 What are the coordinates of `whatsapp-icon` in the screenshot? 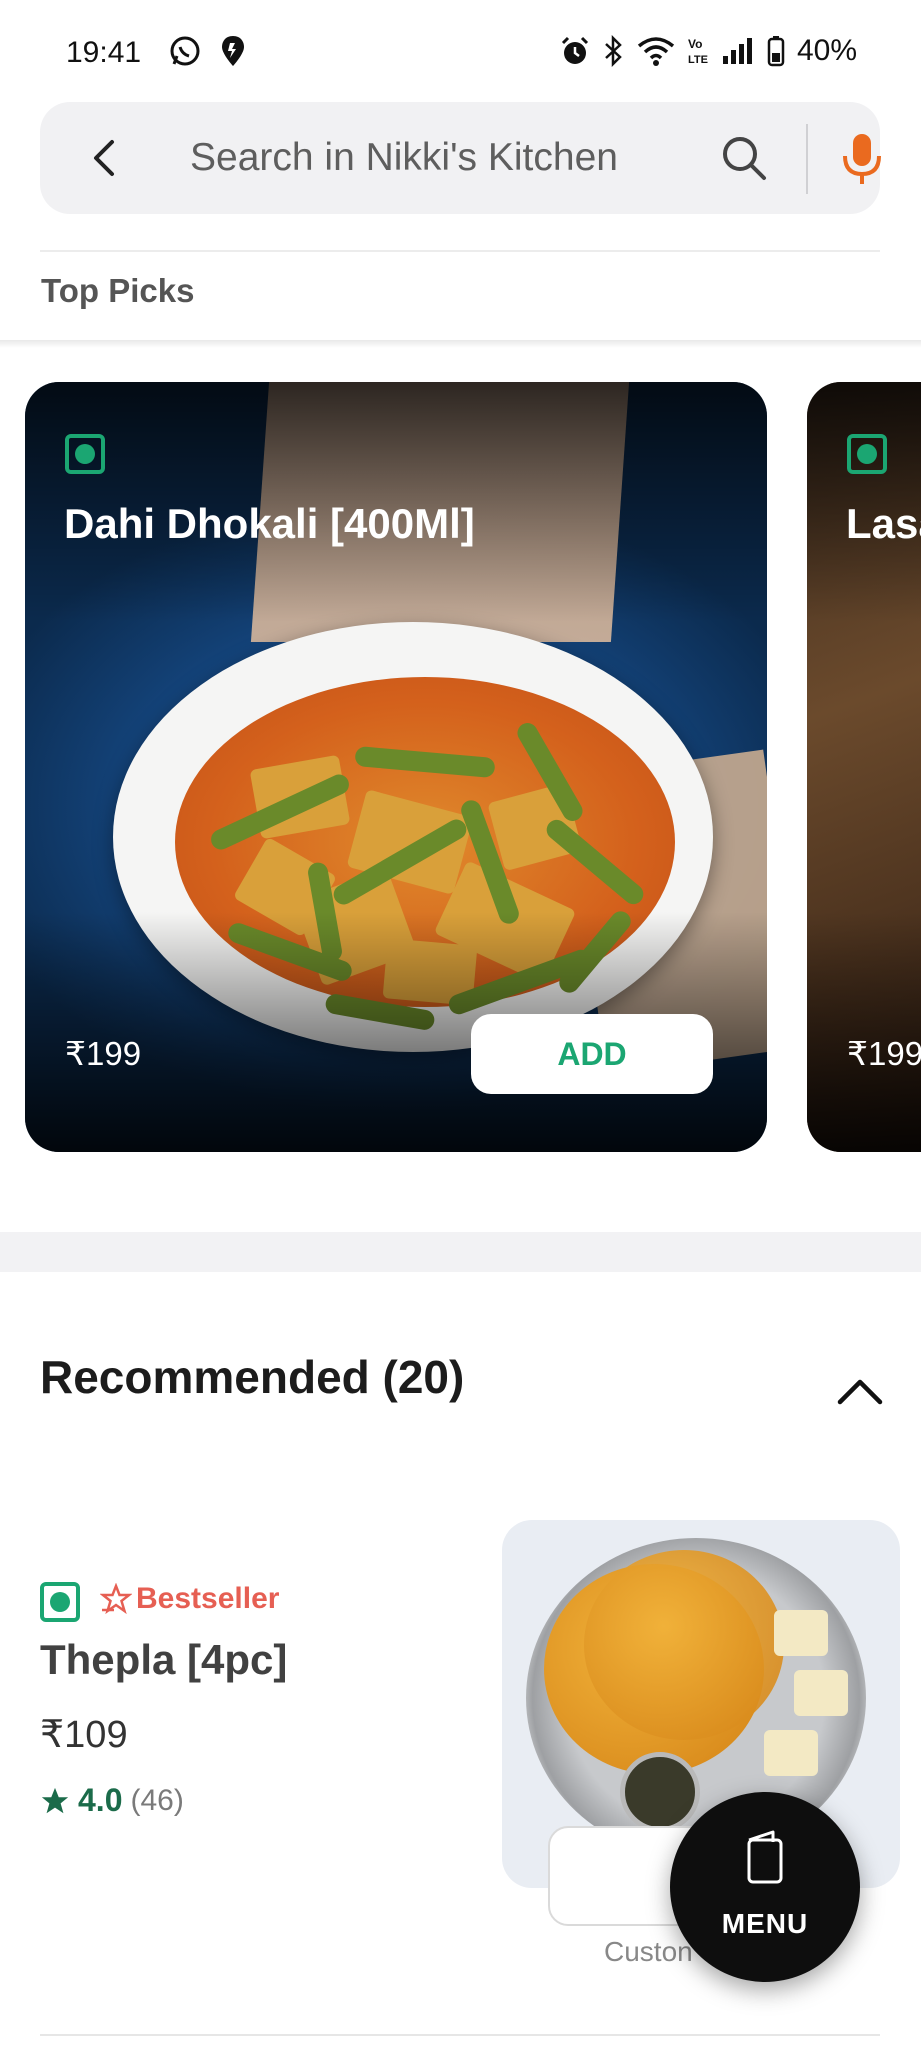 It's located at (185, 51).